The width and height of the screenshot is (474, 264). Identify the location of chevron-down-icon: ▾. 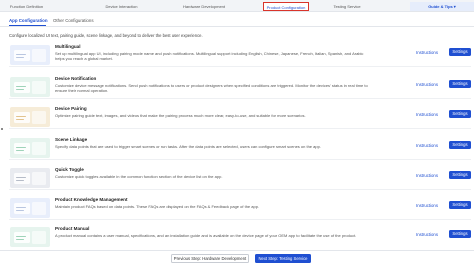
(454, 6).